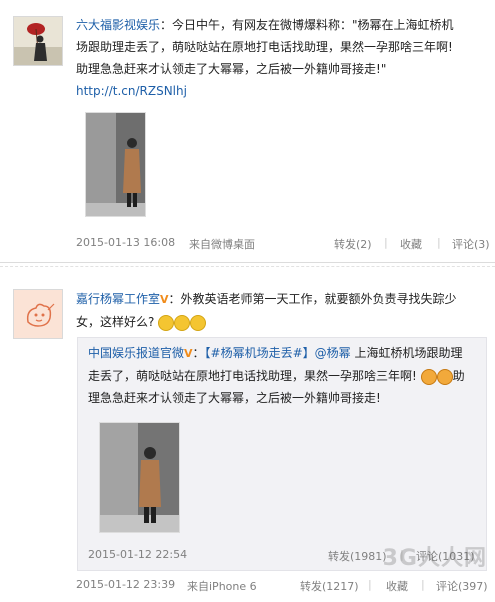  What do you see at coordinates (458, 376) in the screenshot?
I see `quoted-text-line2-tail: 助` at bounding box center [458, 376].